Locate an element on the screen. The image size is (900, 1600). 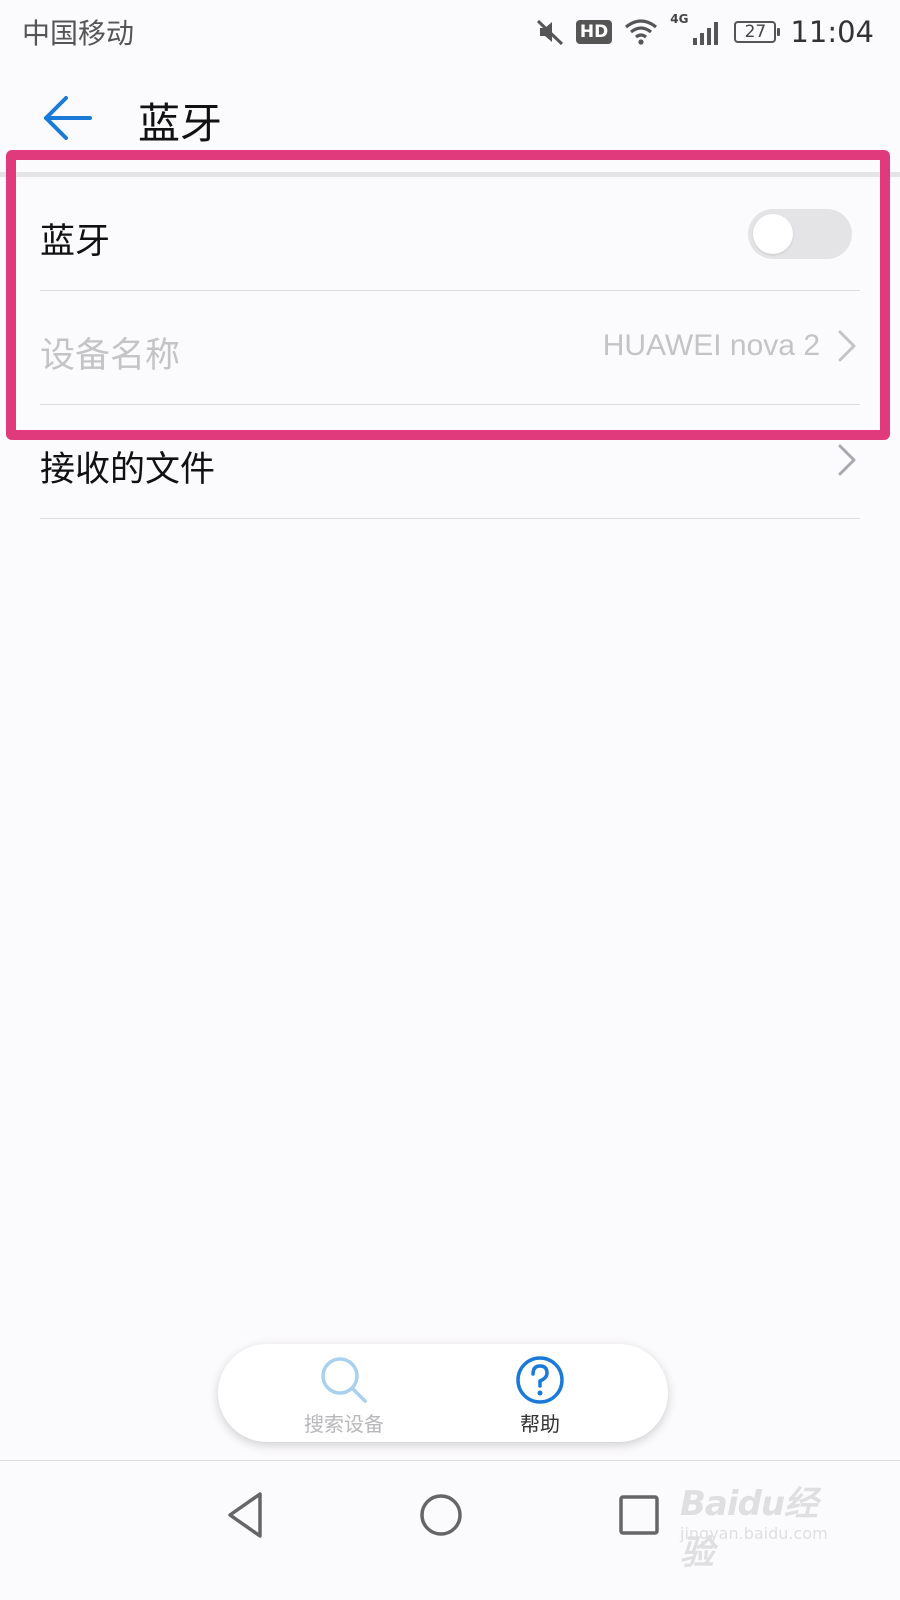
divider is located at coordinates (450, 518).